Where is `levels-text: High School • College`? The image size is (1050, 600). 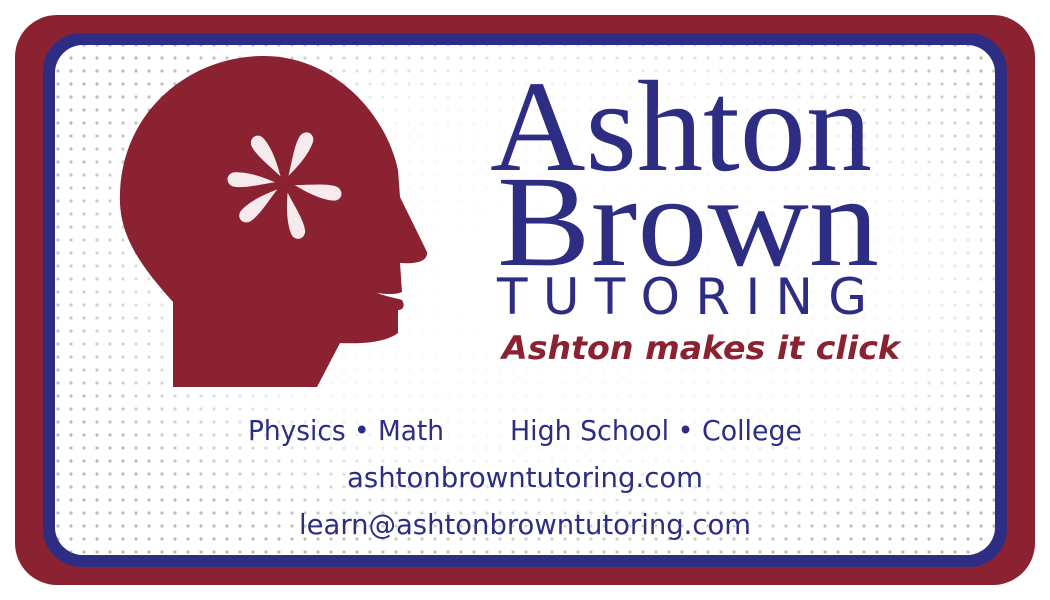
levels-text: High School • College is located at coordinates (656, 430).